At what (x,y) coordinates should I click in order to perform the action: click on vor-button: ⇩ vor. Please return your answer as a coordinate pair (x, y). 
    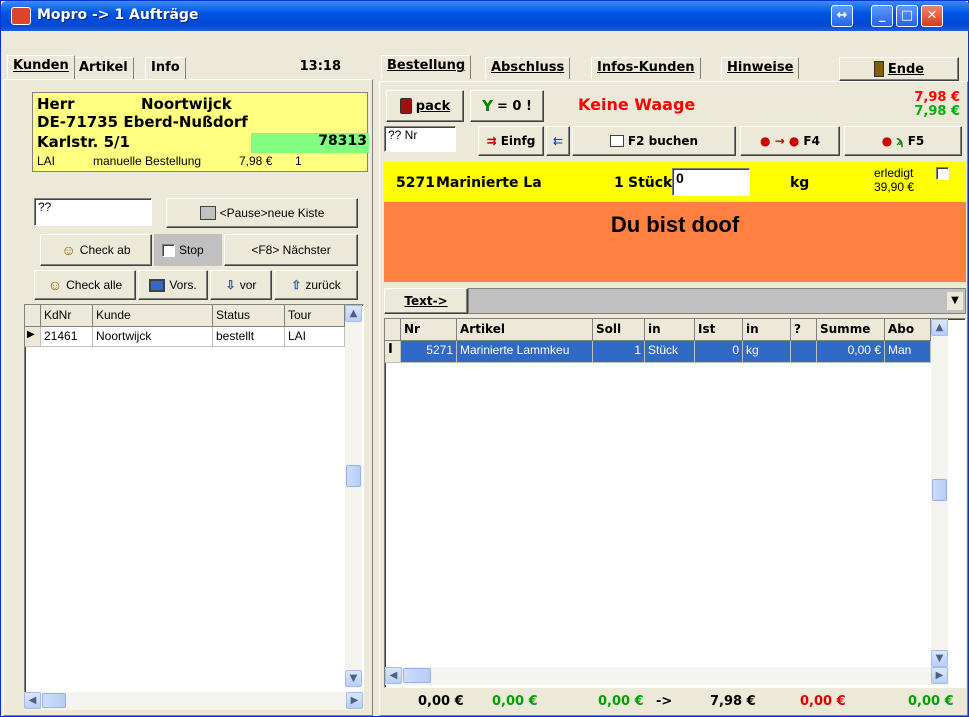
    Looking at the image, I should click on (241, 285).